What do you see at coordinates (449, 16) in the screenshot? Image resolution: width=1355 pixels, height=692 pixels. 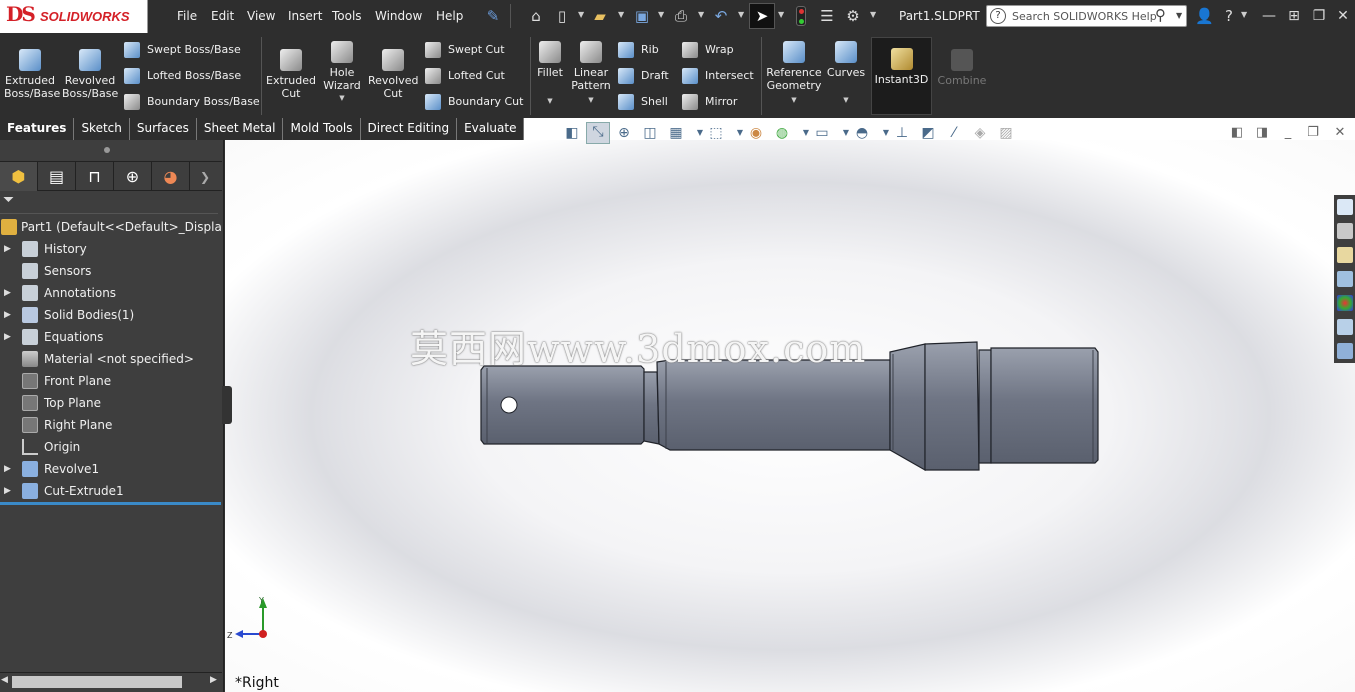 I see `menu-help: Help` at bounding box center [449, 16].